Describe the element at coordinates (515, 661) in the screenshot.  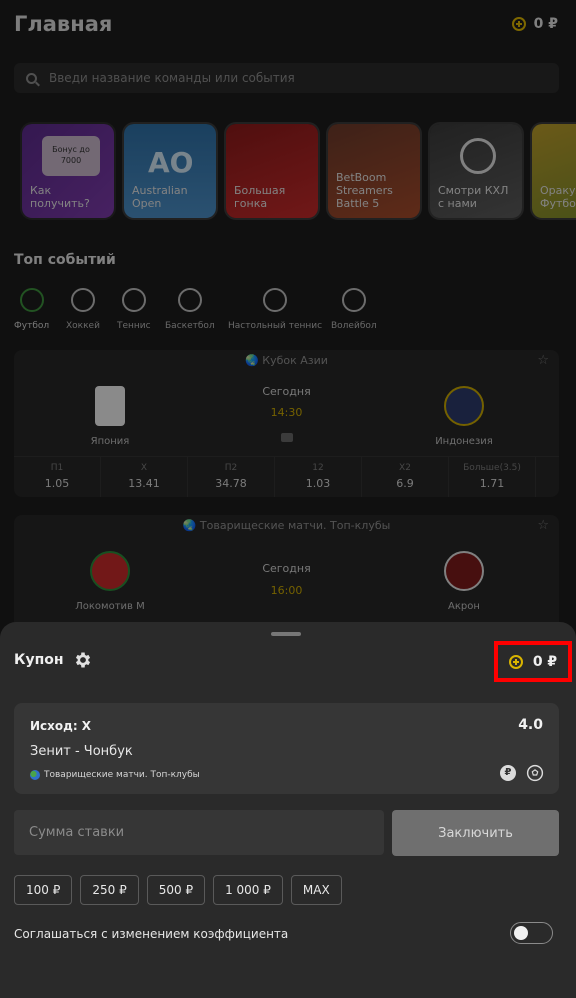
I see `coin-plus-icon` at that location.